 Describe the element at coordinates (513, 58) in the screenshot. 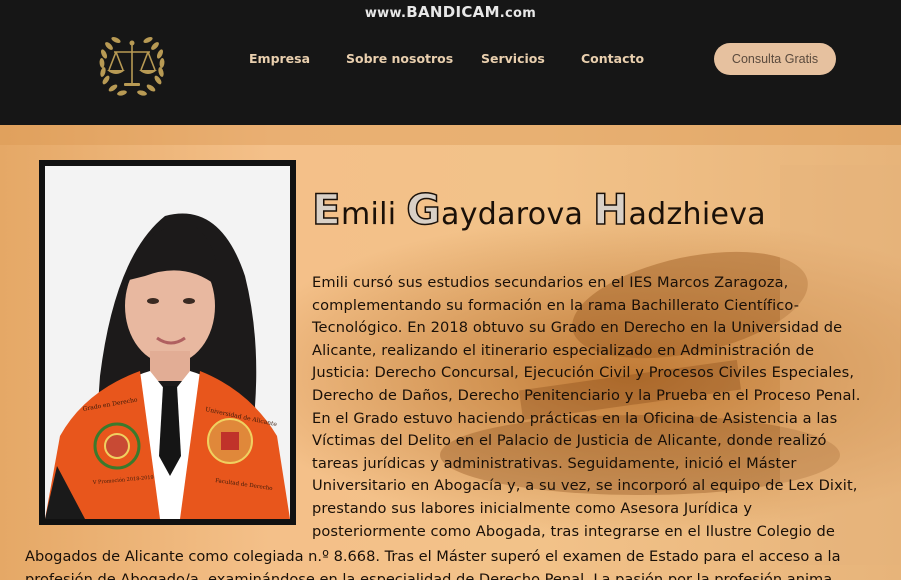

I see `nav-item-servicios: Servicios` at that location.